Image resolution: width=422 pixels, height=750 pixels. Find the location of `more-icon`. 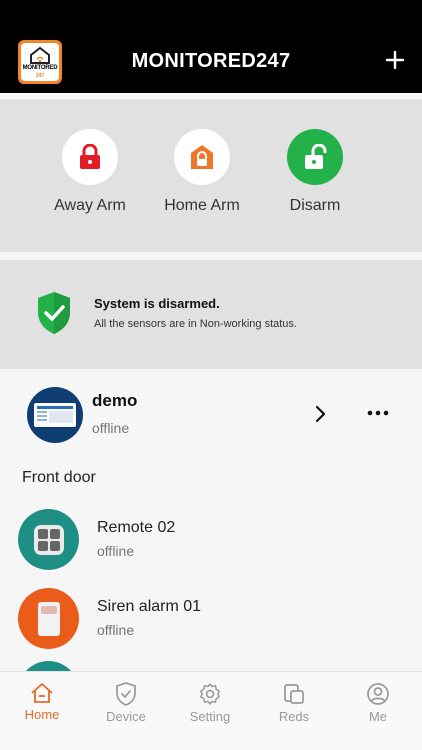

more-icon is located at coordinates (378, 413).